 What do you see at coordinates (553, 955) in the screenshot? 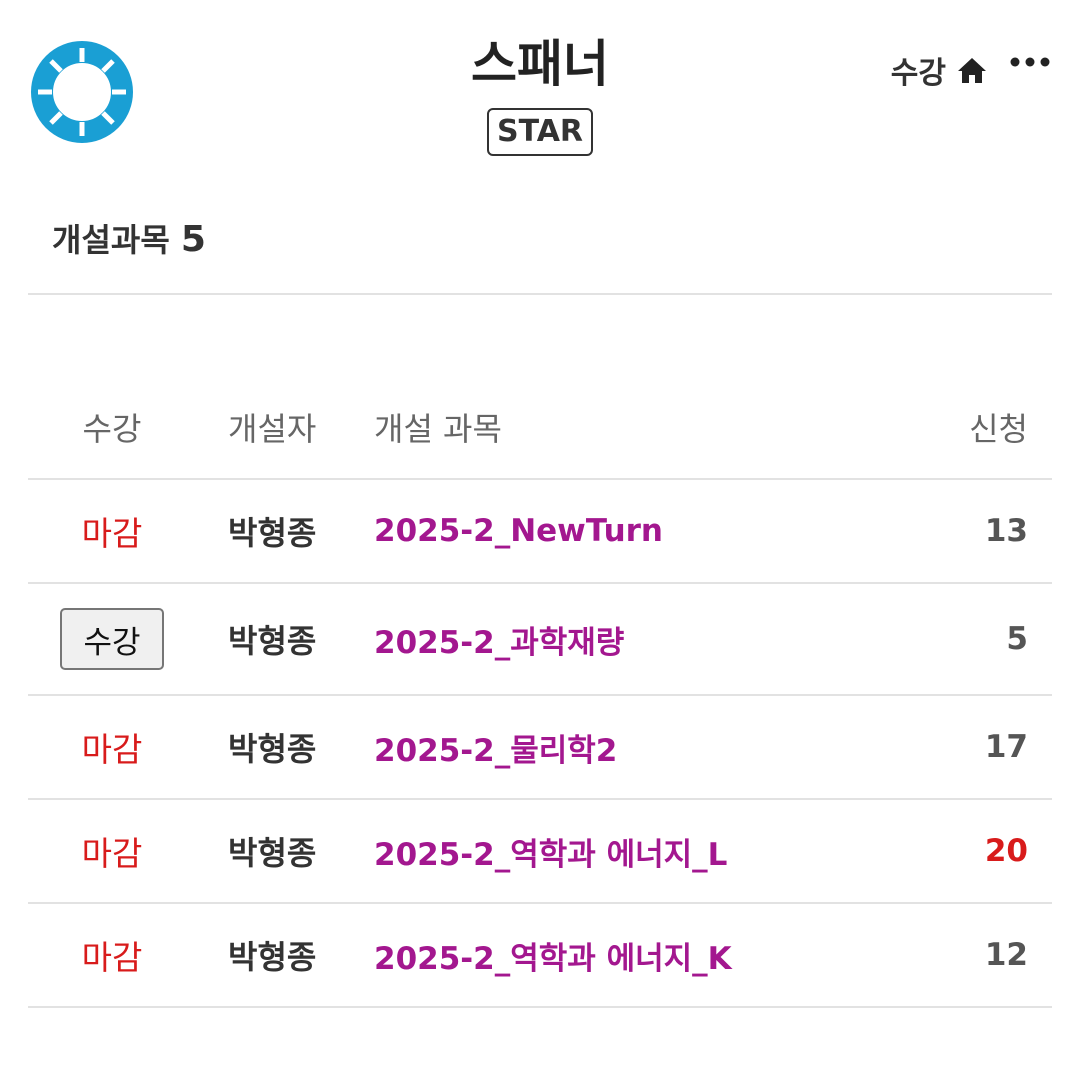
I see `course-link: 2025-2_역학과 에너지_K` at bounding box center [553, 955].